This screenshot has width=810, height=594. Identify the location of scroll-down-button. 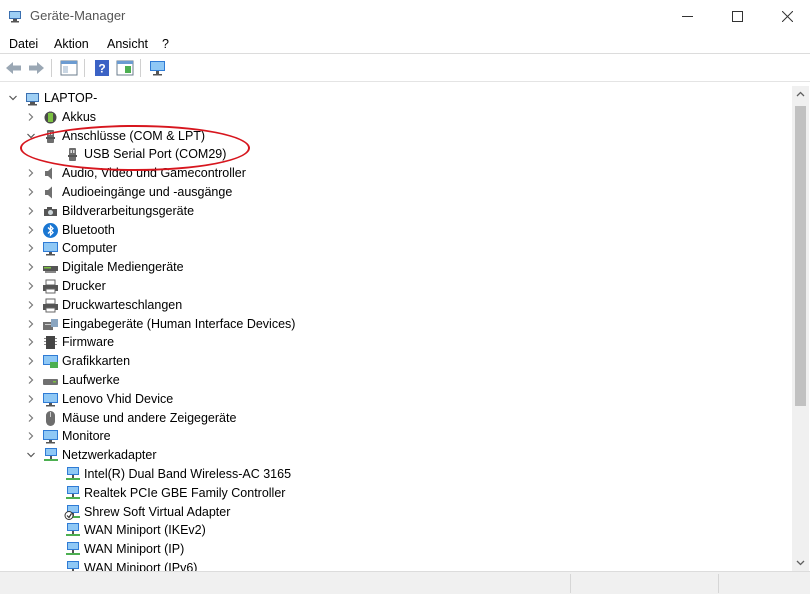
(800, 562).